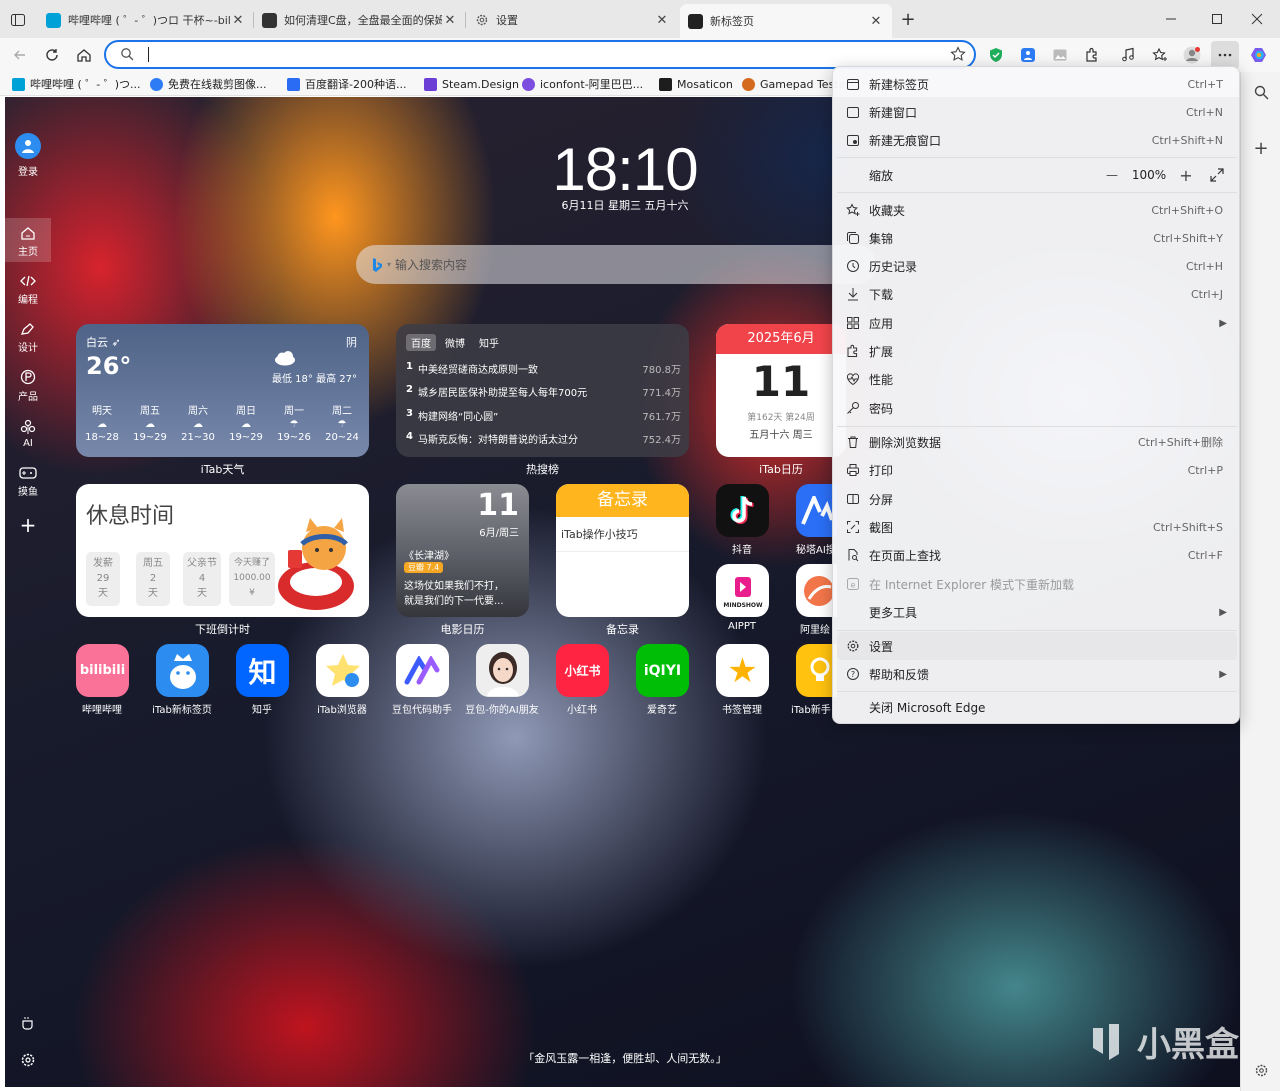 Image resolution: width=1280 pixels, height=1091 pixels. I want to click on calendar-widget: 2025年6月 11 第162天 第24周 五月十六 周三, so click(781, 390).